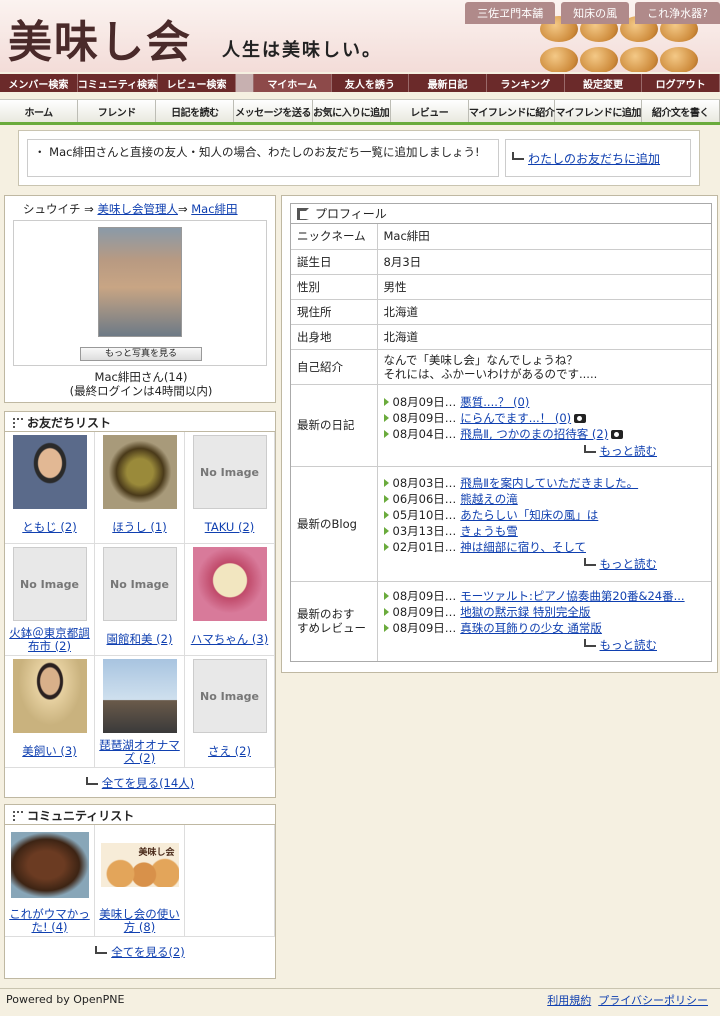  Describe the element at coordinates (429, 111) in the screenshot. I see `tab-review: レビュー` at that location.